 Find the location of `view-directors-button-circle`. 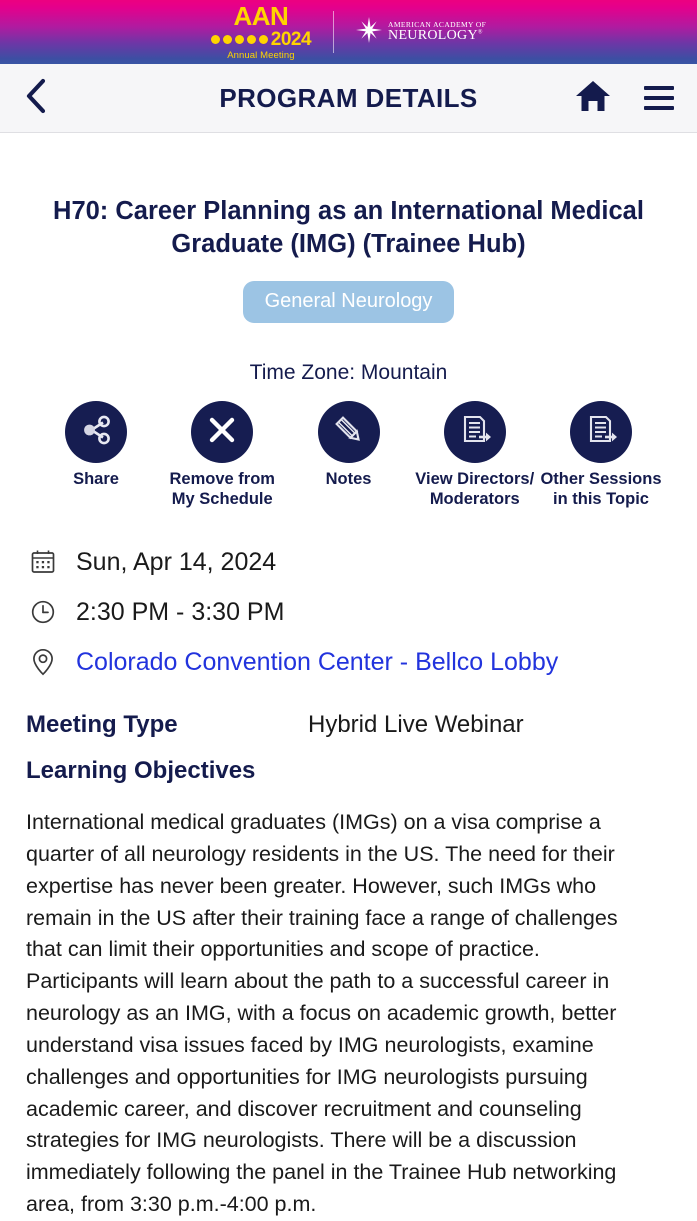

view-directors-button-circle is located at coordinates (474, 432).